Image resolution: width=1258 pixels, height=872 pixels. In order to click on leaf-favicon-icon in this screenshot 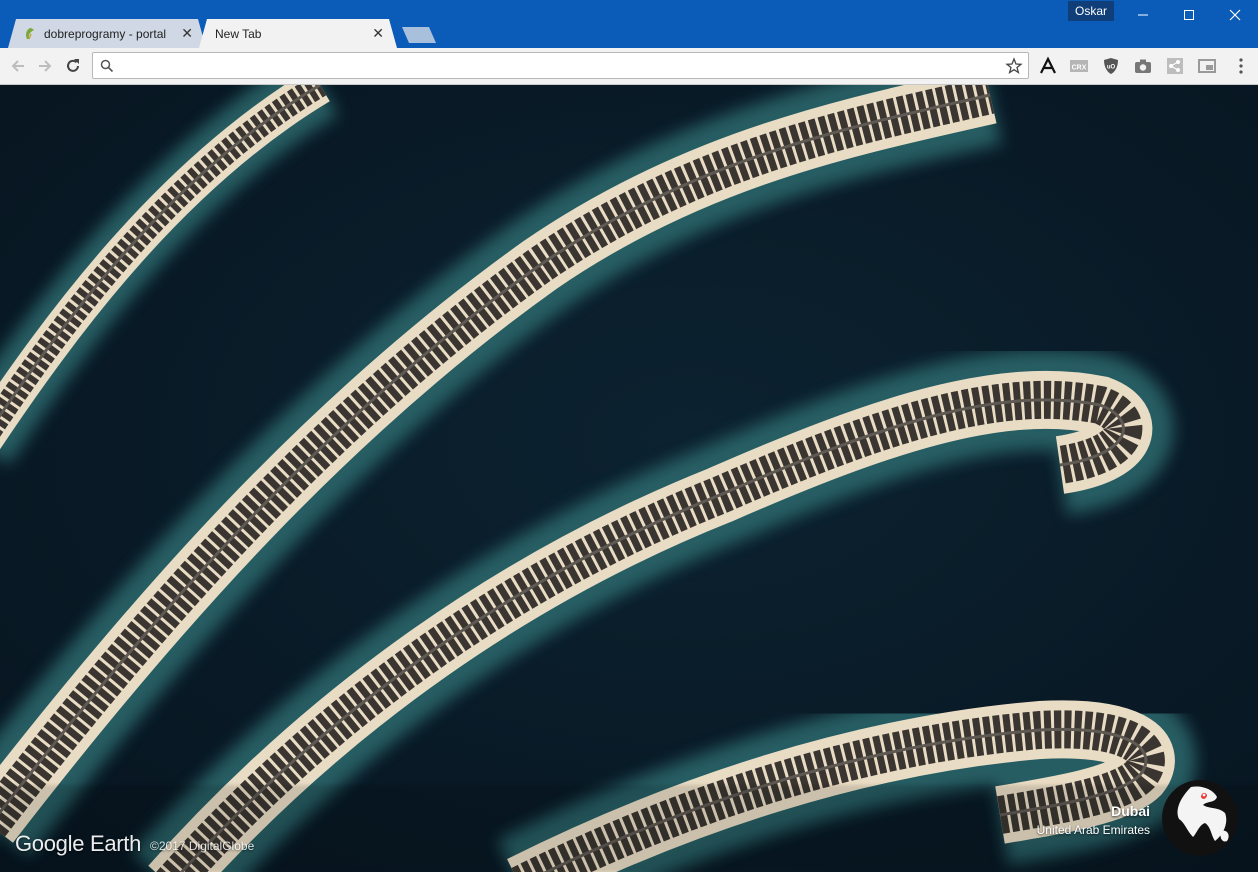, I will do `click(30, 34)`.